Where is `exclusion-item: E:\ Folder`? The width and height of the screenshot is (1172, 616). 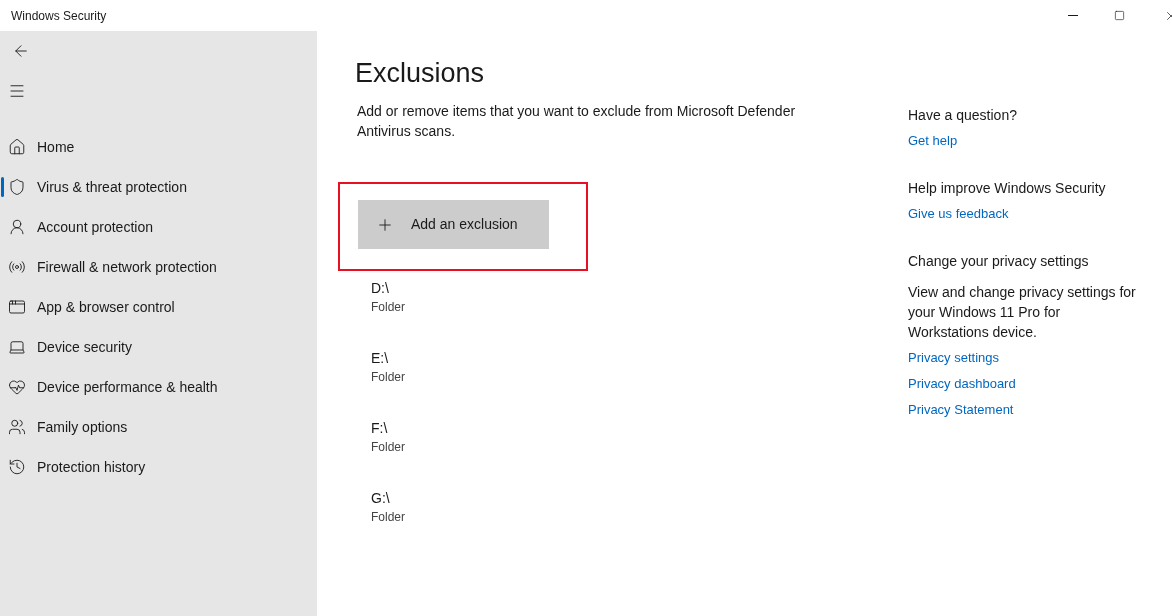 exclusion-item: E:\ Folder is located at coordinates (620, 379).